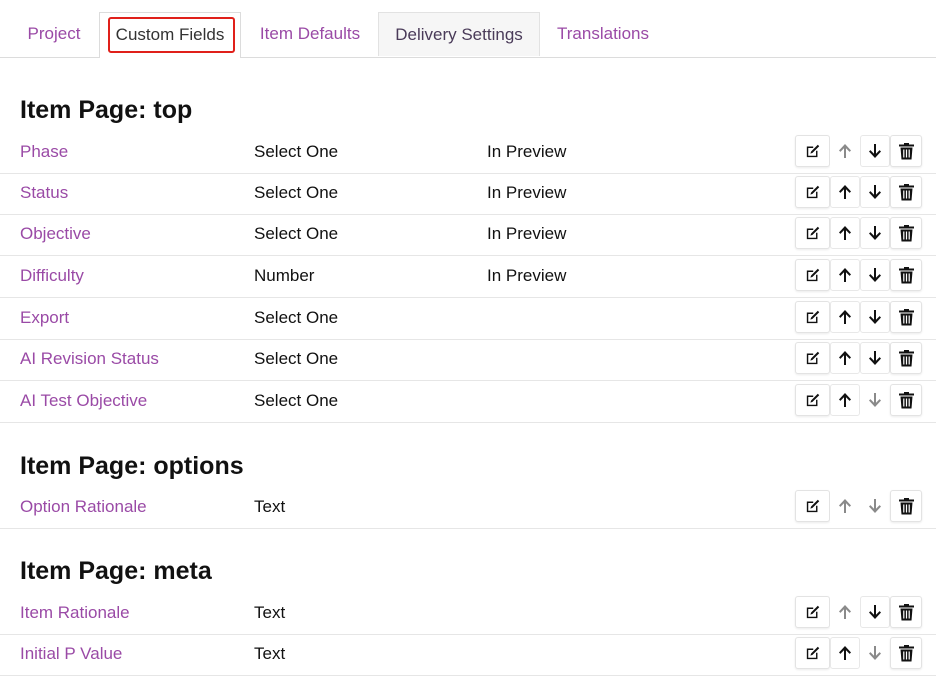  Describe the element at coordinates (171, 35) in the screenshot. I see `highlight-box` at that location.